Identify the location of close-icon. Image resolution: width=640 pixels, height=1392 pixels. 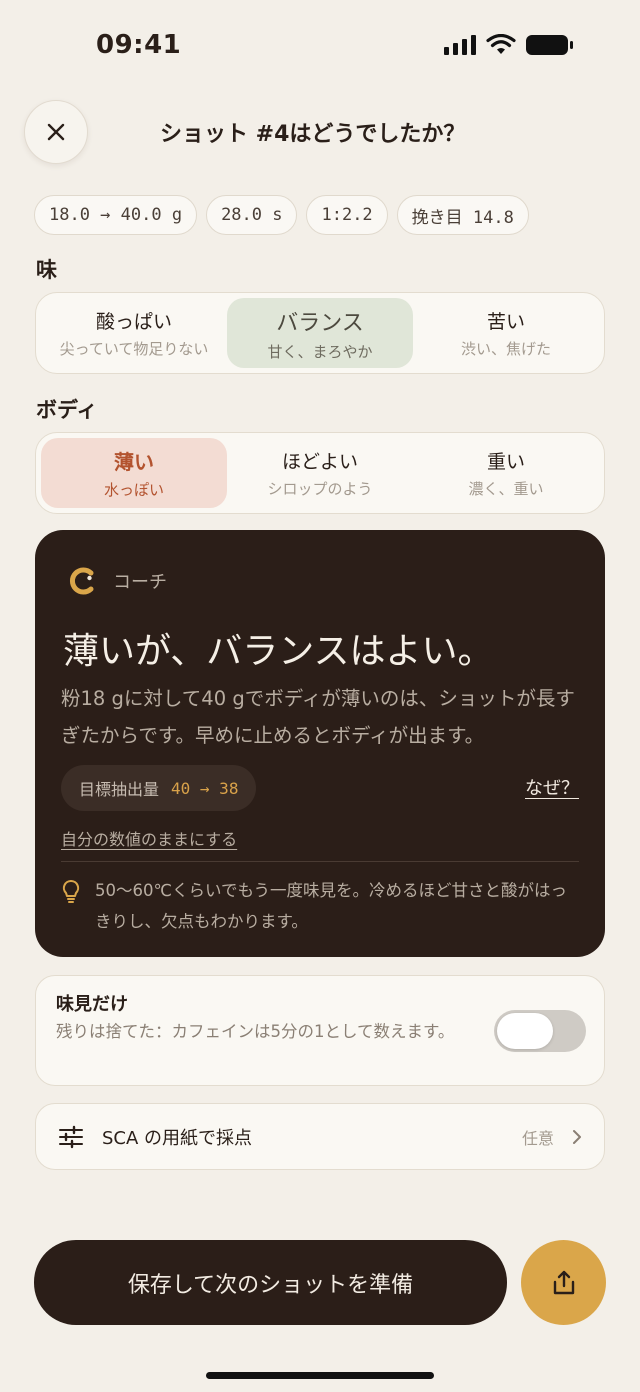
(56, 132).